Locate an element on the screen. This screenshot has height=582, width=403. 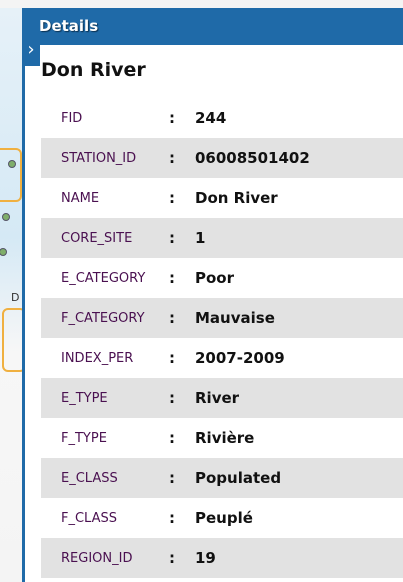
attribute-value: Populated is located at coordinates (238, 478).